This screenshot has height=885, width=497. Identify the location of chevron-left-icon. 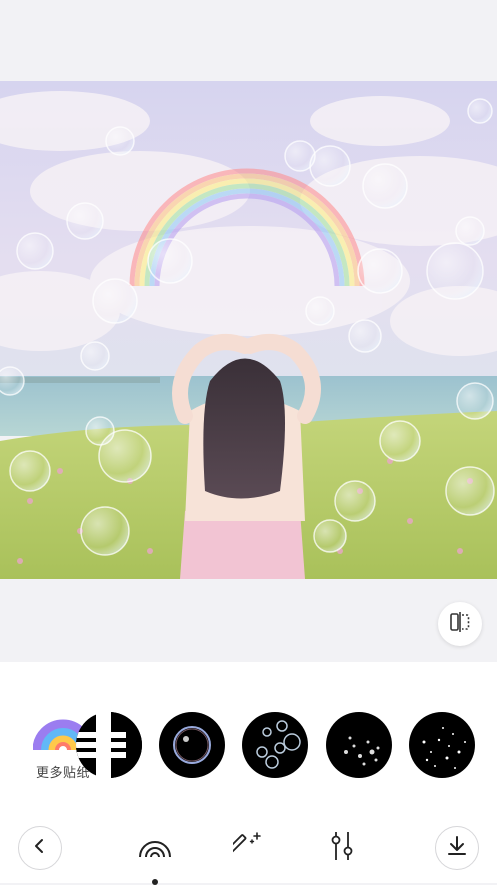
(40, 848).